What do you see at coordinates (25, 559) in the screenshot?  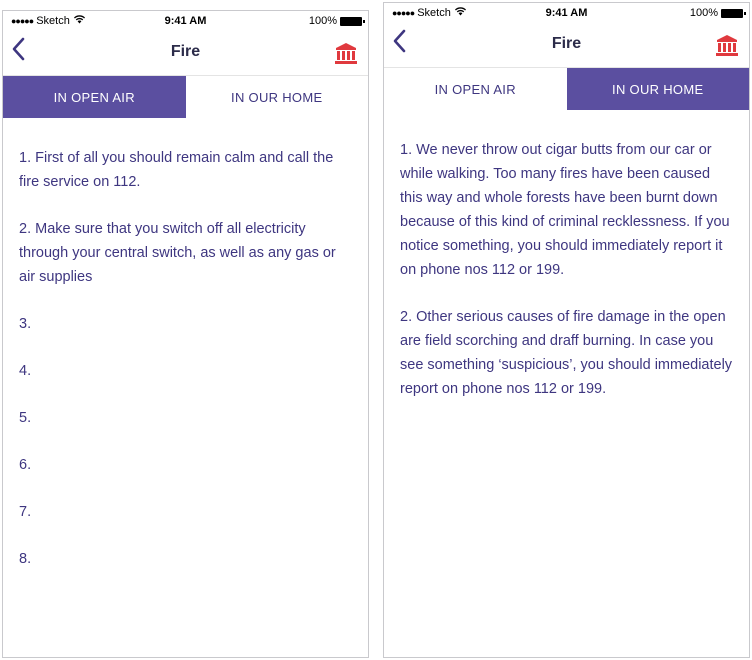 I see `list-item: 8.` at bounding box center [25, 559].